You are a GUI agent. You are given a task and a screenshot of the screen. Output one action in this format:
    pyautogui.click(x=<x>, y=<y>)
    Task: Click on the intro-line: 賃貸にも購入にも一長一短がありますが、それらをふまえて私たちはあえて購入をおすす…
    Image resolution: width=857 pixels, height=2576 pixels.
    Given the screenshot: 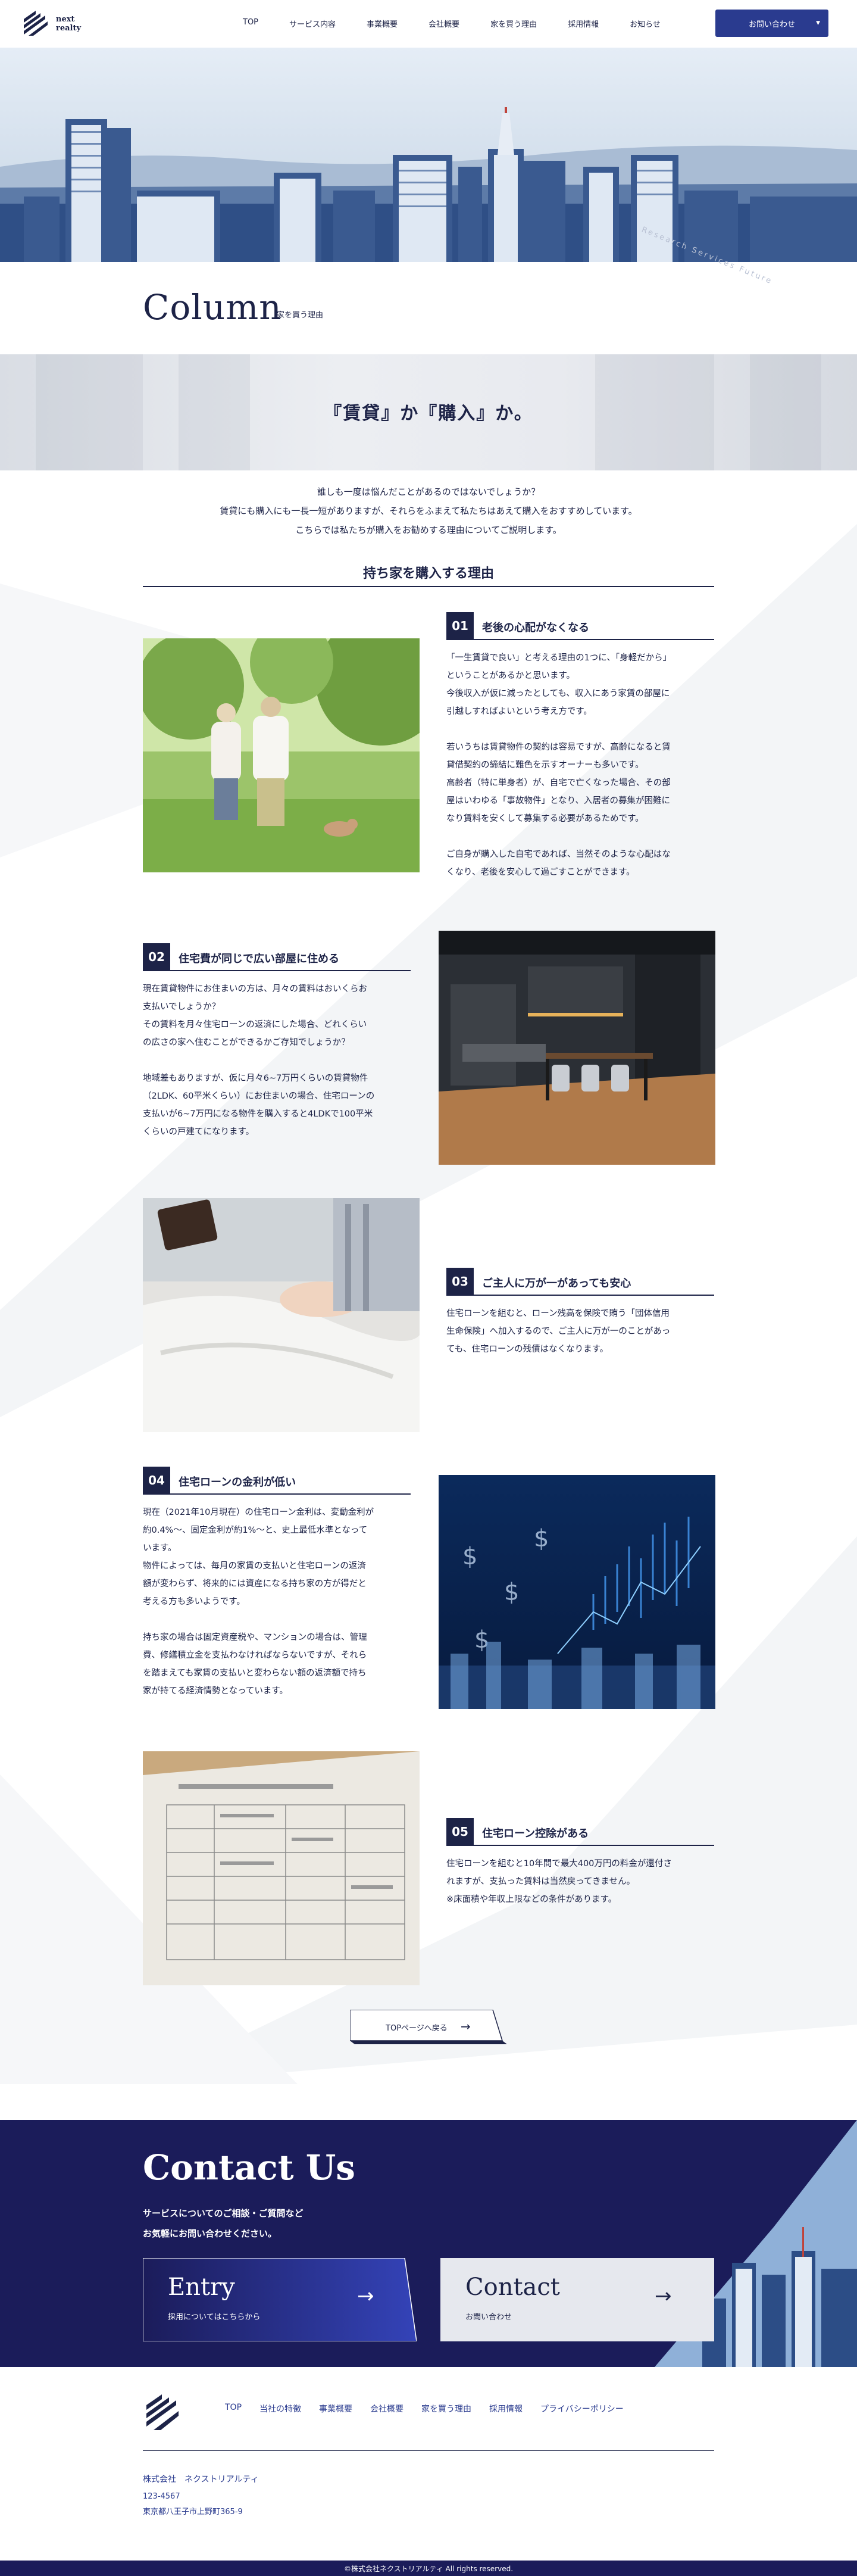 What is the action you would take?
    pyautogui.click(x=428, y=511)
    